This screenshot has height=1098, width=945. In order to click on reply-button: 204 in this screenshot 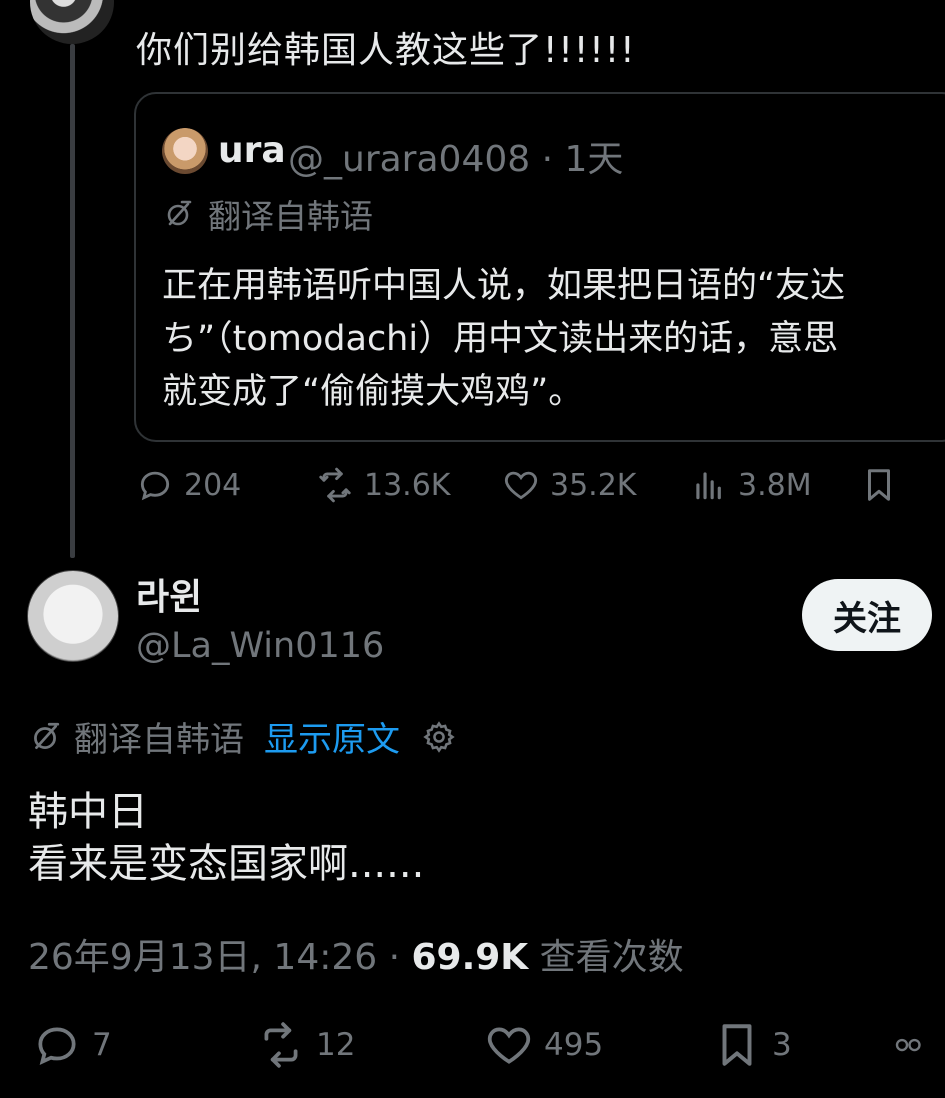, I will do `click(226, 485)`.